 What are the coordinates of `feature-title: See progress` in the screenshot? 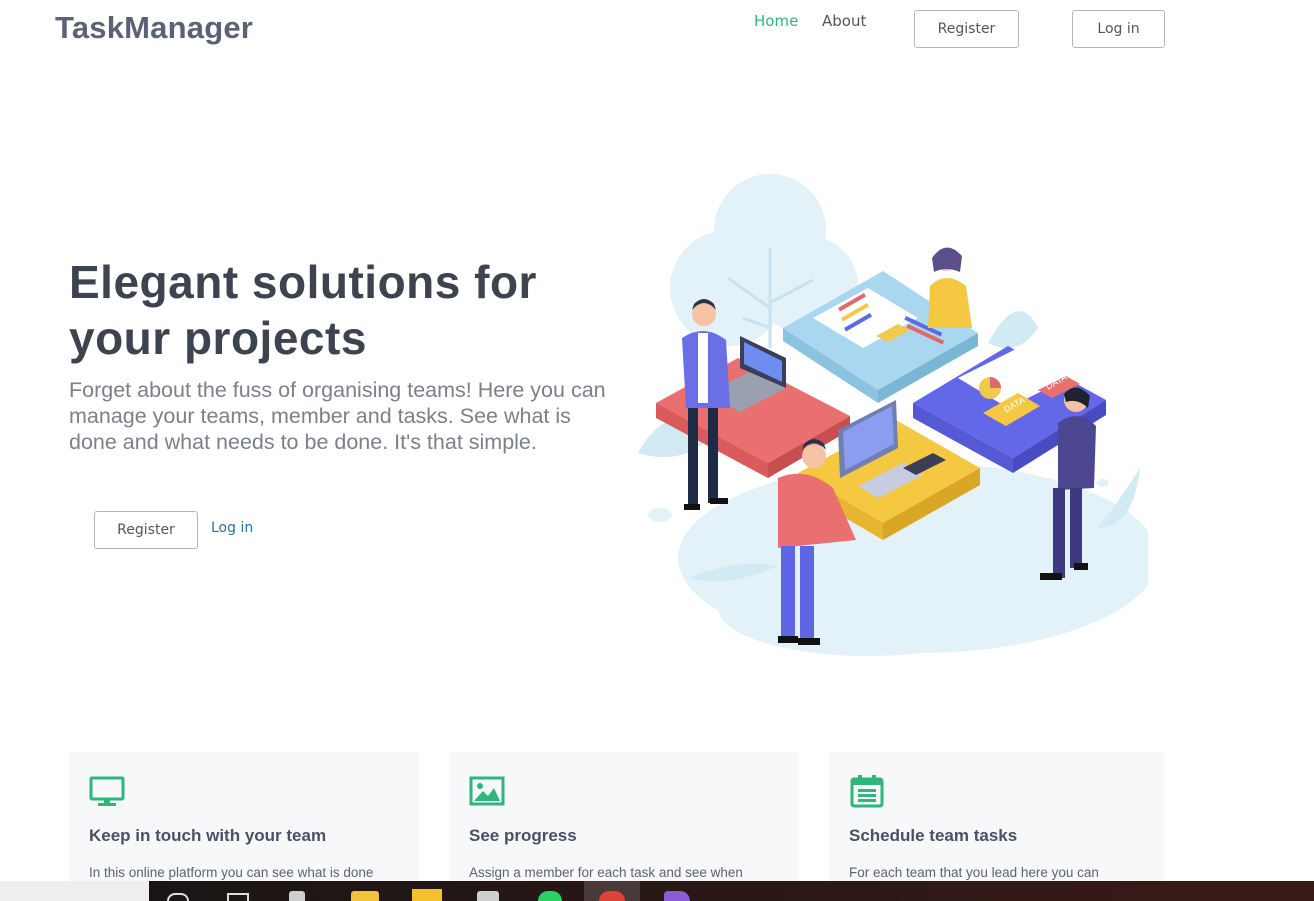 It's located at (523, 835).